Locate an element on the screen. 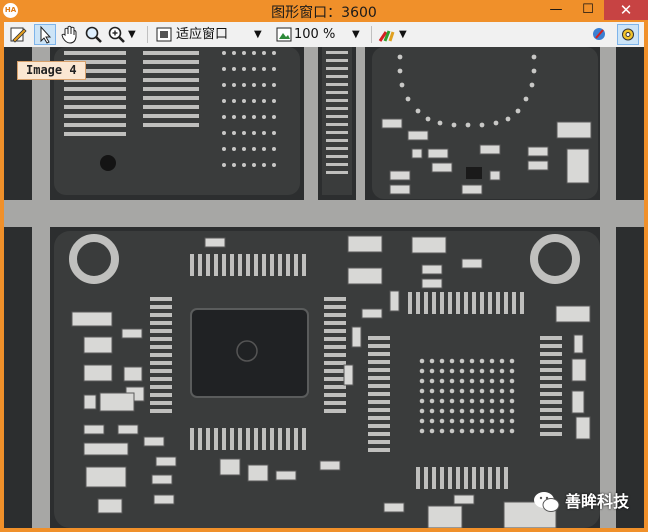 Image resolution: width=648 pixels, height=532 pixels. zoom-in-button is located at coordinates (117, 34).